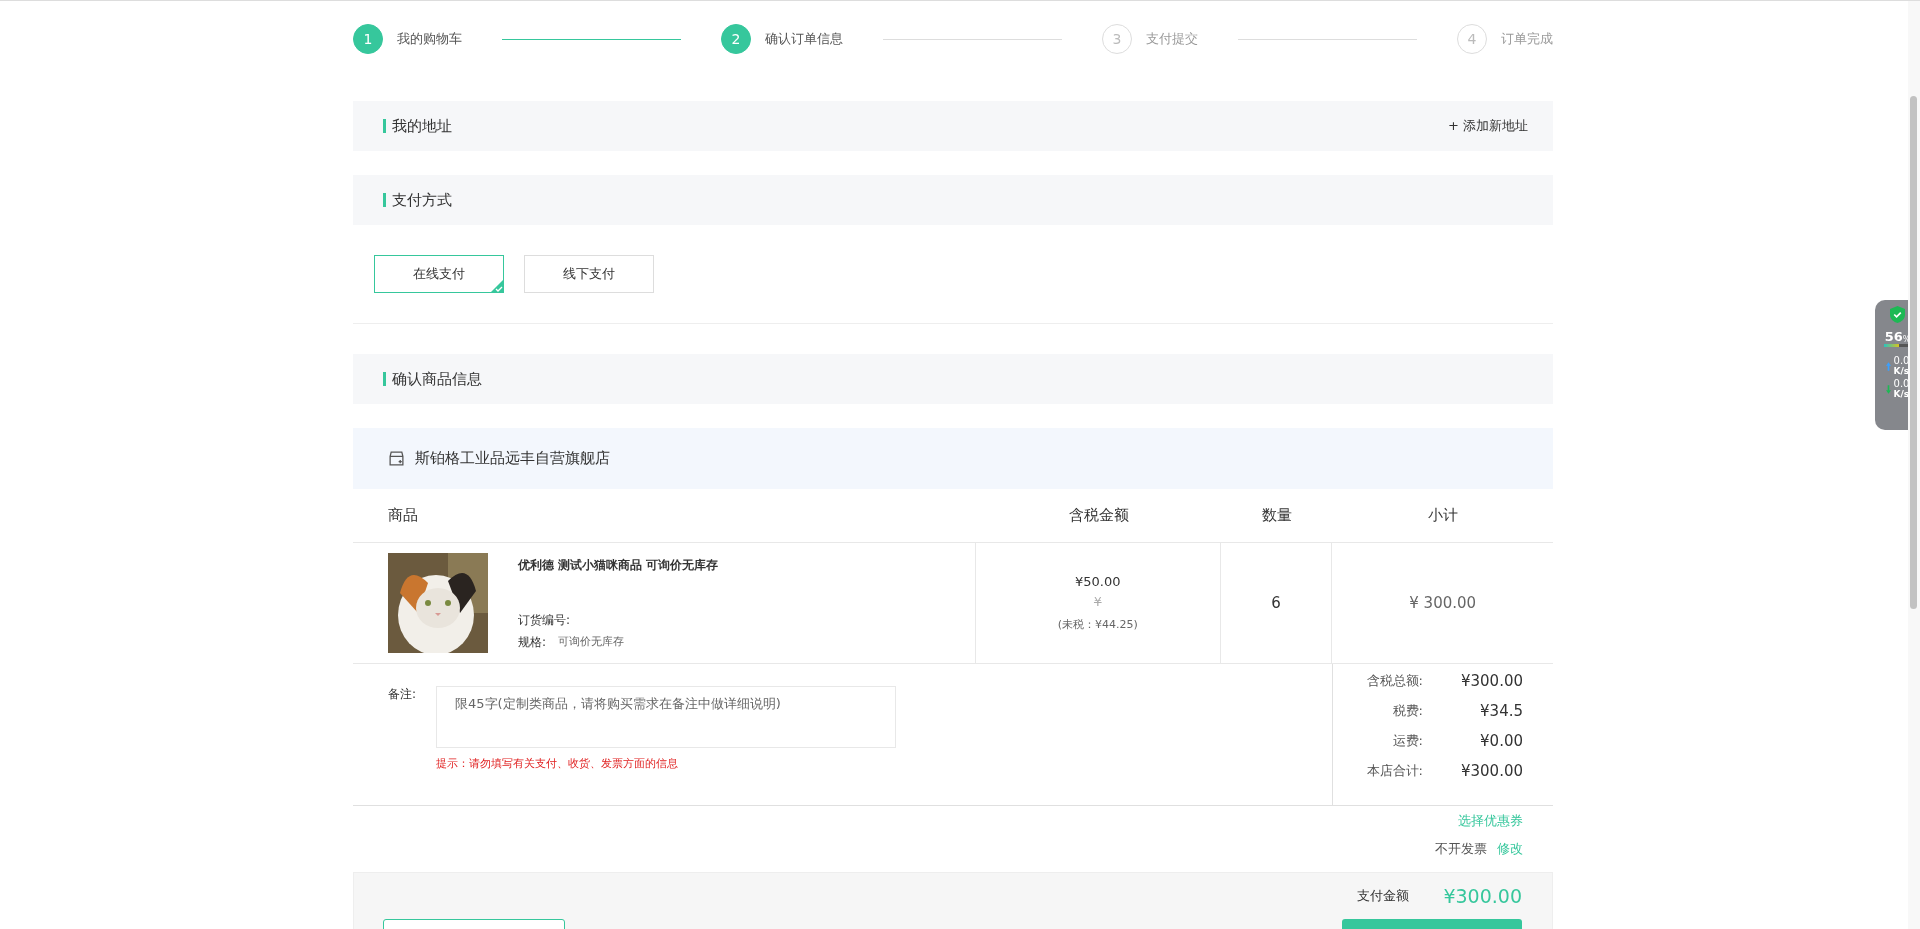  What do you see at coordinates (1099, 515) in the screenshot?
I see `column-header: 含税金额` at bounding box center [1099, 515].